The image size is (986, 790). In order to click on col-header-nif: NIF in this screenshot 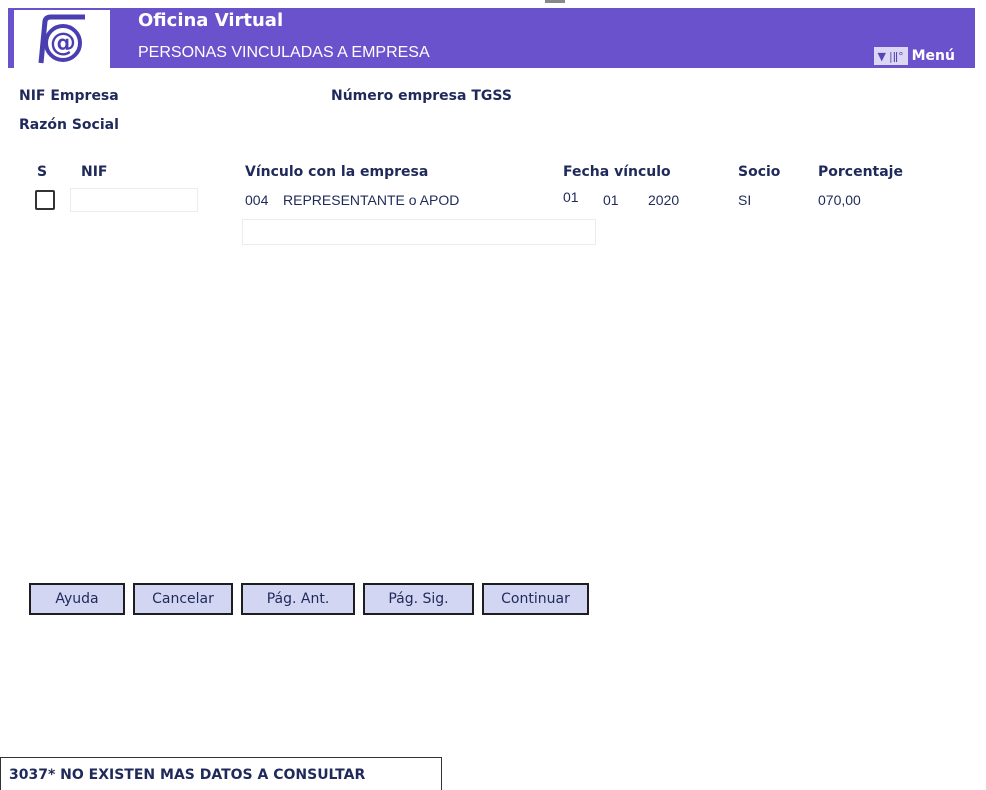, I will do `click(94, 172)`.